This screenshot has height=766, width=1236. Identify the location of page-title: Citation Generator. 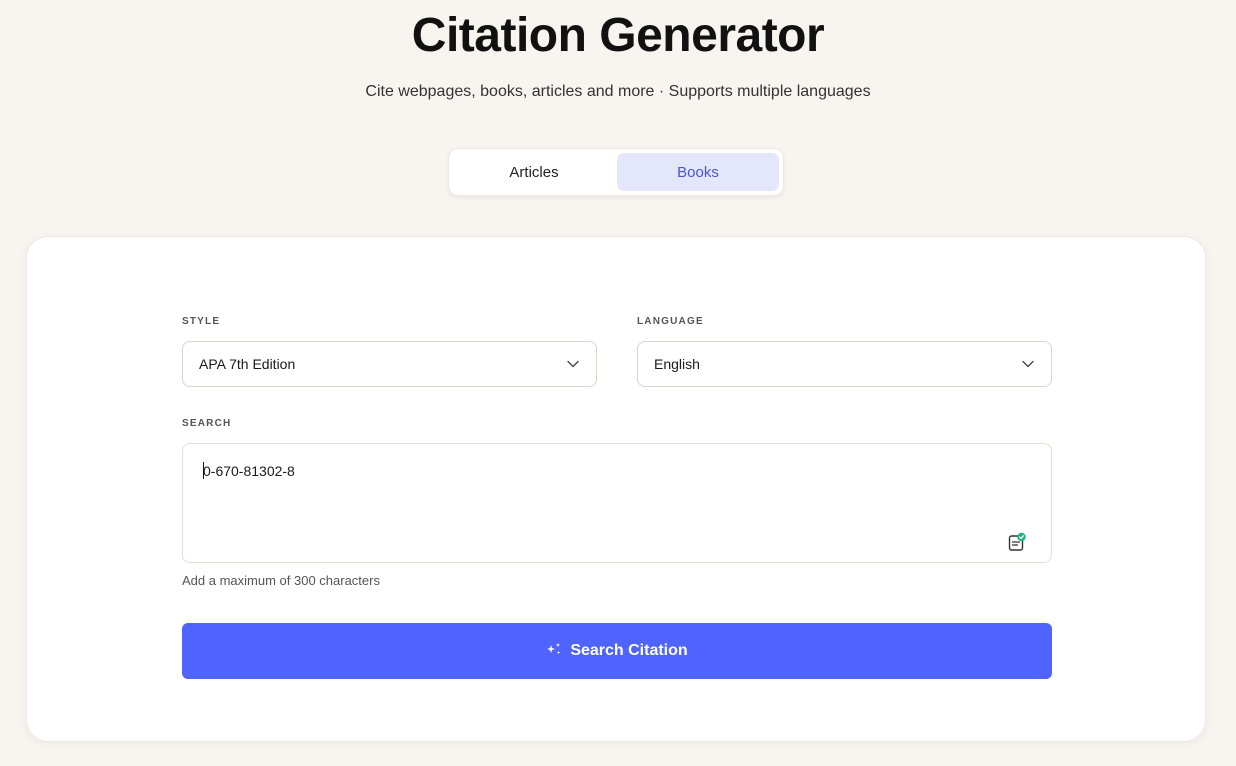
(618, 35).